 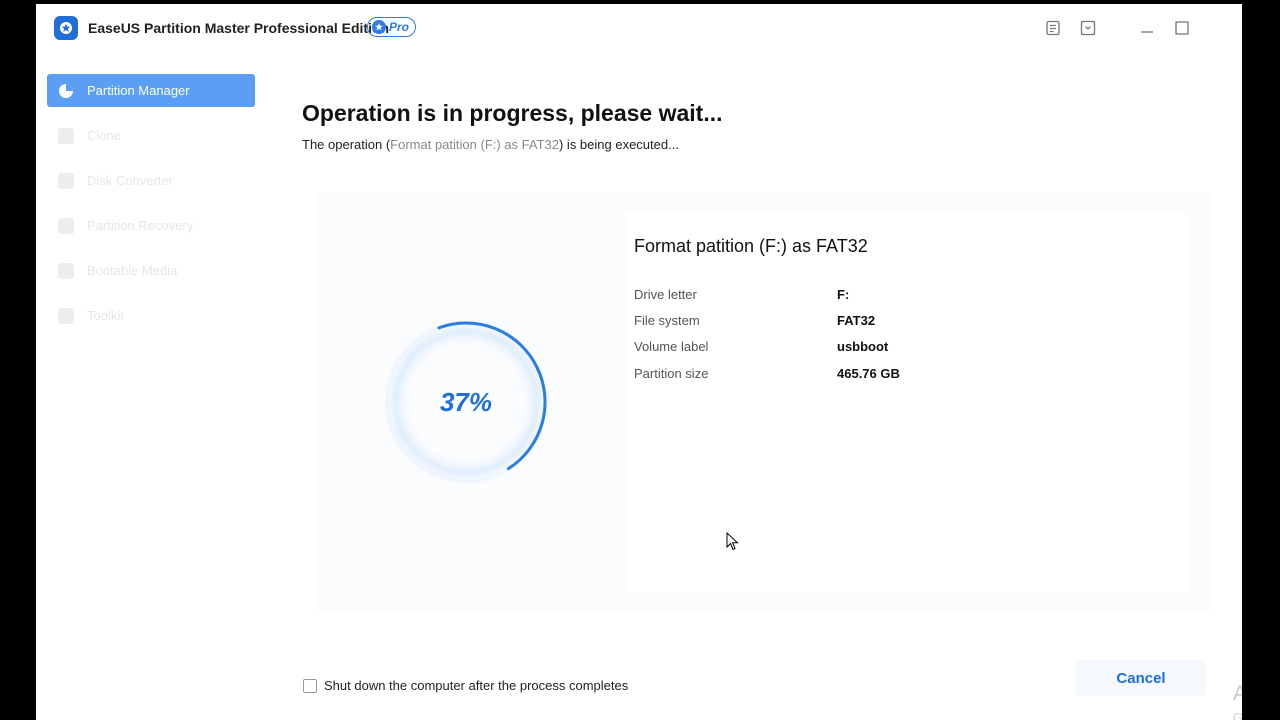 I want to click on detail-value: usbboot, so click(x=863, y=346).